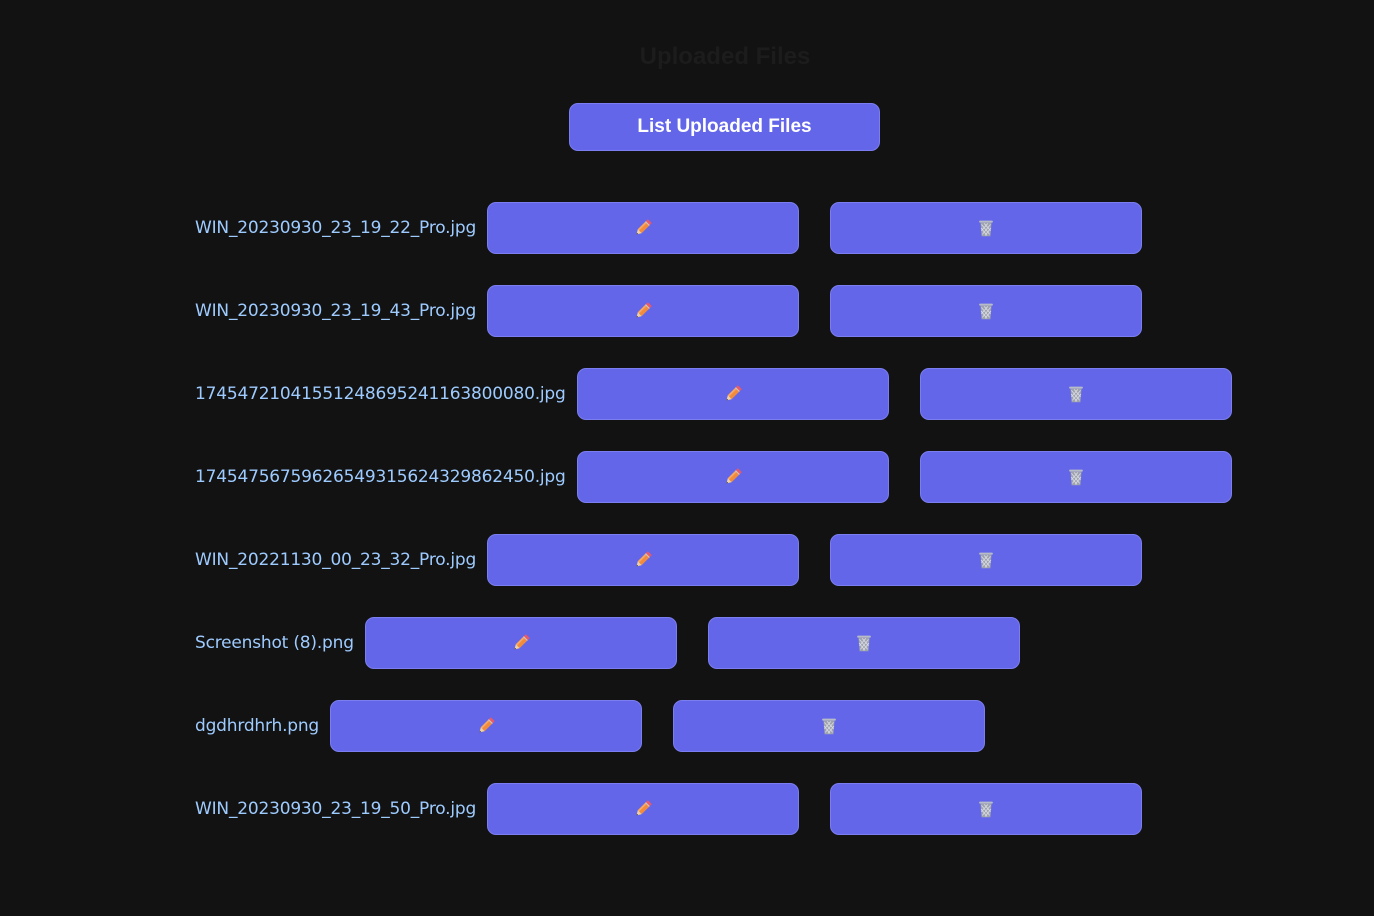 This screenshot has height=916, width=1374. I want to click on file-name: WIN_20221130_00_23_32_Pro.jpg, so click(336, 560).